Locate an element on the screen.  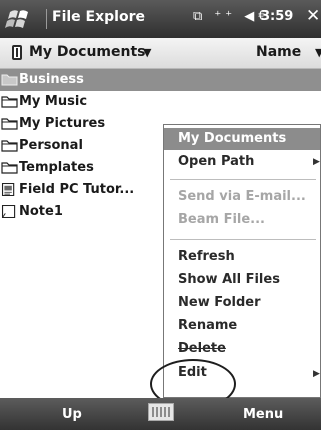
menu-header-label: My Documents is located at coordinates (232, 138).